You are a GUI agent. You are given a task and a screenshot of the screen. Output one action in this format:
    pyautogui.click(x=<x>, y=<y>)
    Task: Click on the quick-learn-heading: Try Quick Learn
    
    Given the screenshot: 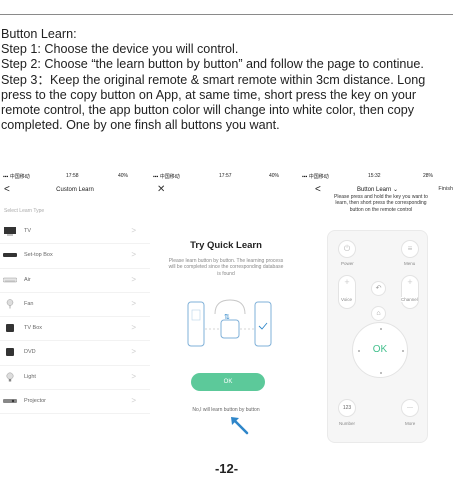 What is the action you would take?
    pyautogui.click(x=226, y=245)
    